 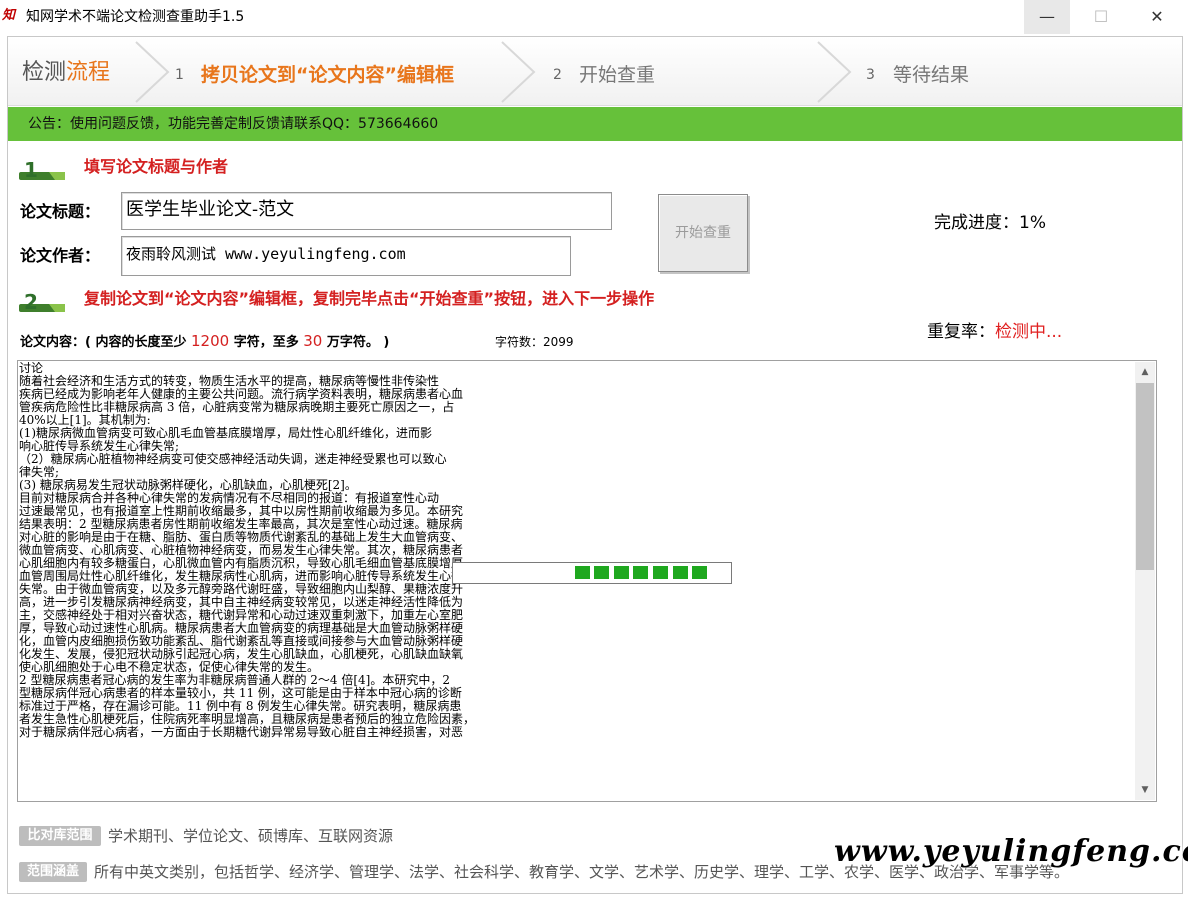 I want to click on section2-title: 复制论文到“论文内容”编辑框，复制完毕点击“开始查重”按钮，进入下一步操作, so click(x=369, y=298).